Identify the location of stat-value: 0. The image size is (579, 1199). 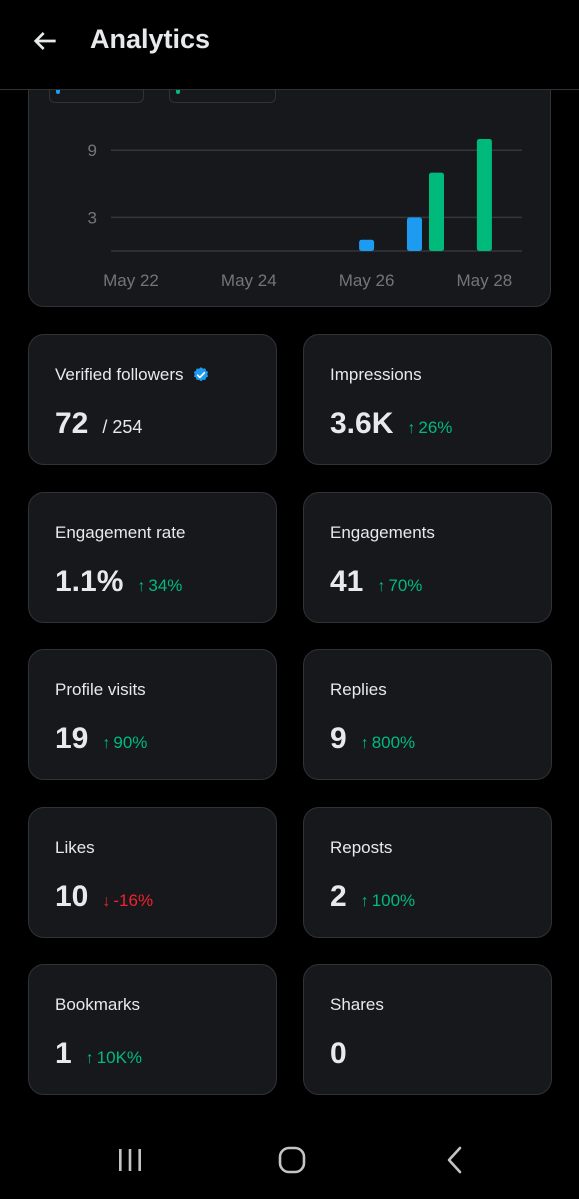
(338, 1053).